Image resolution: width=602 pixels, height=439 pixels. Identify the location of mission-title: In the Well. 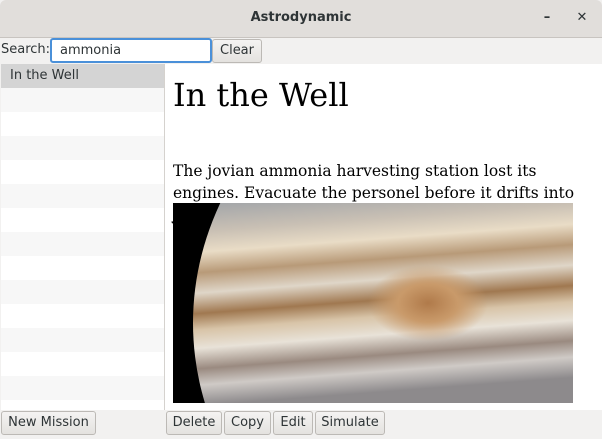
(261, 95).